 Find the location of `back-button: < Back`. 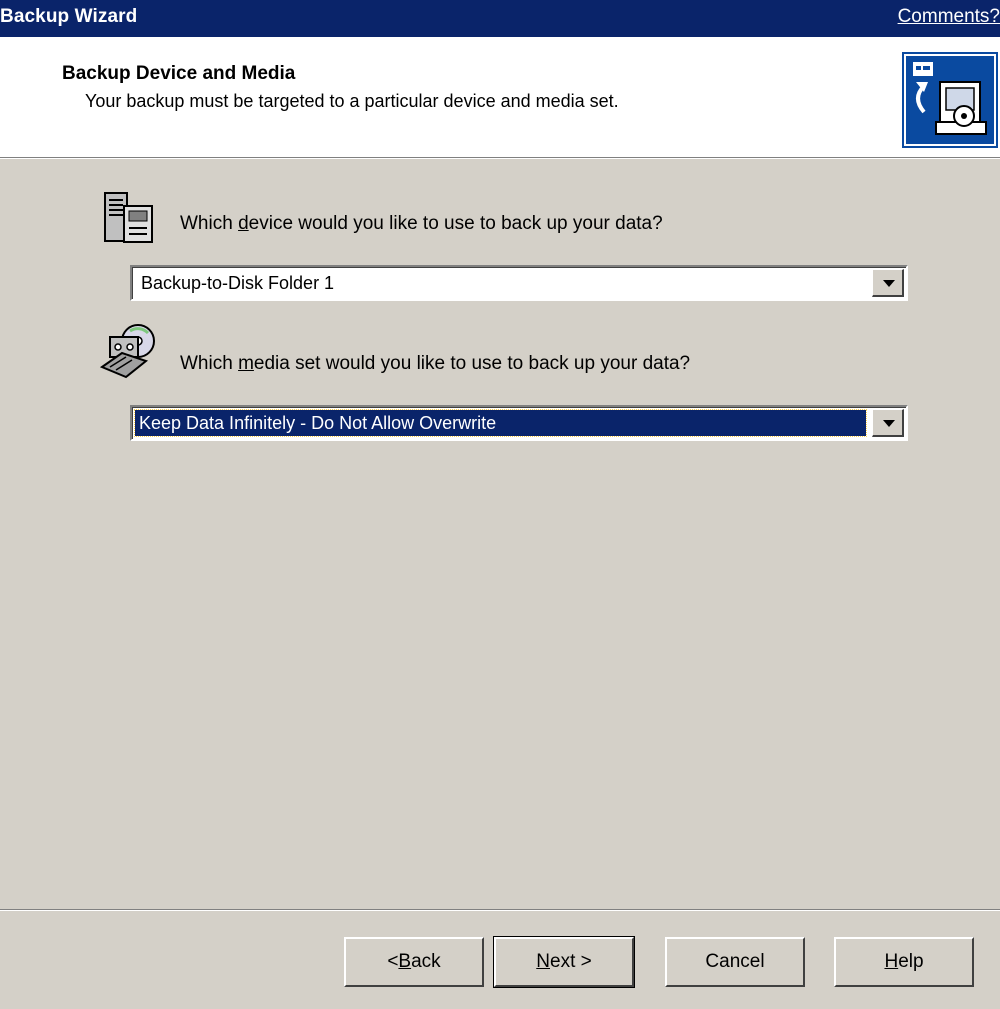

back-button: < Back is located at coordinates (414, 962).